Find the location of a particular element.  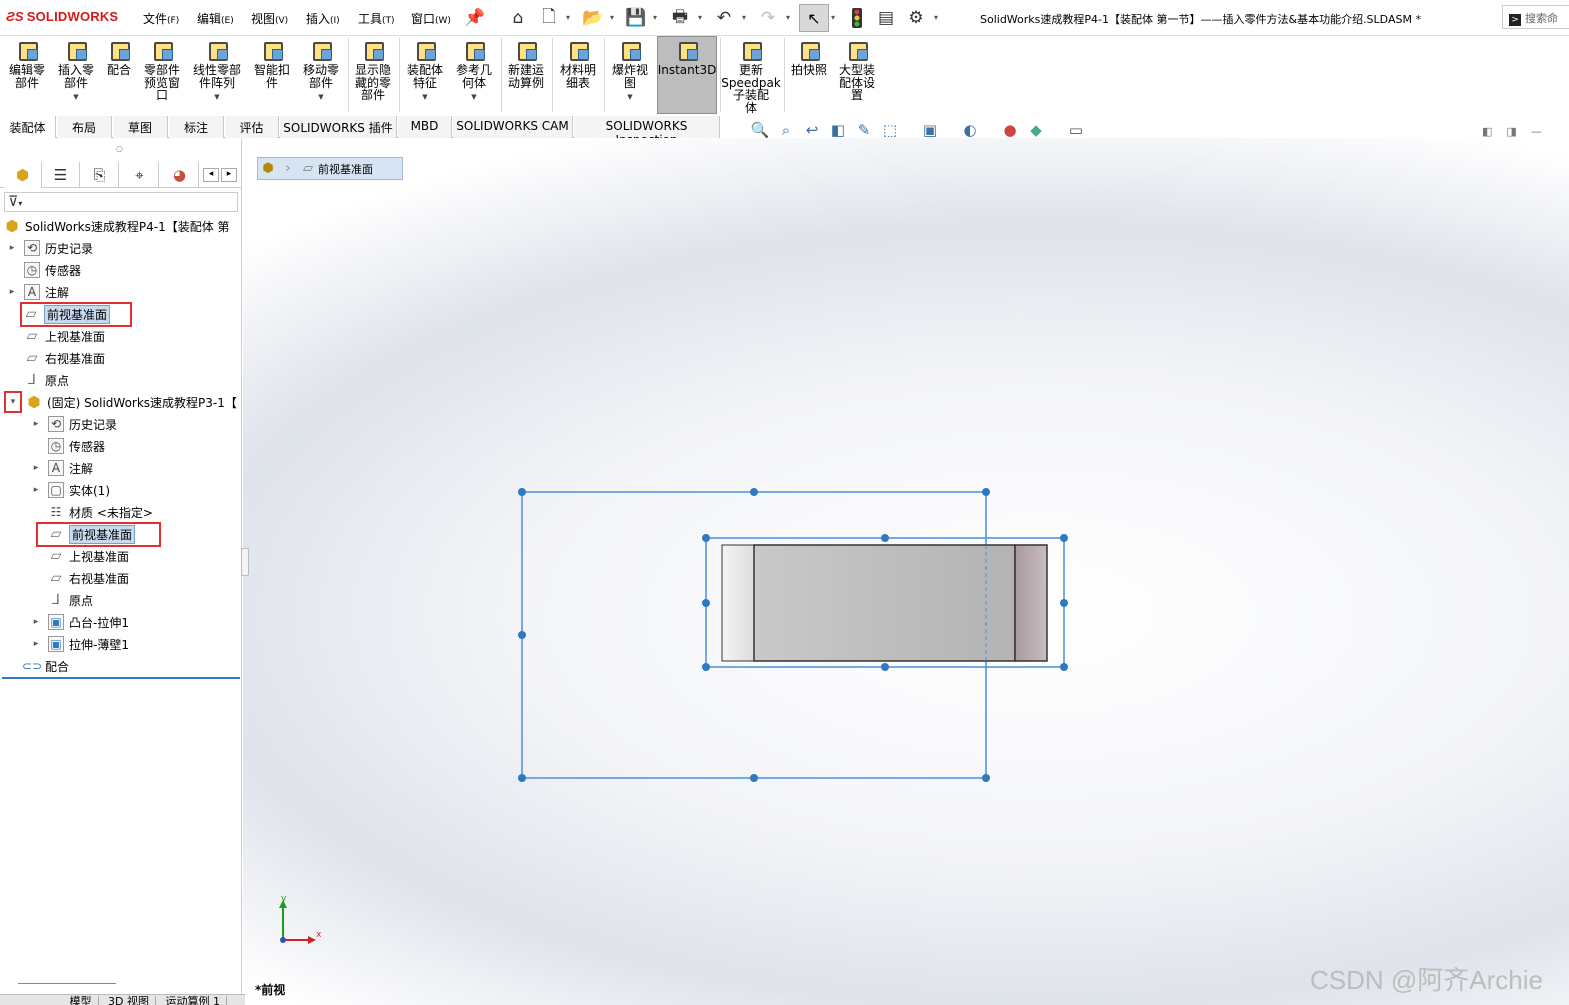

scroll-right-icon: ▸ is located at coordinates (229, 175).